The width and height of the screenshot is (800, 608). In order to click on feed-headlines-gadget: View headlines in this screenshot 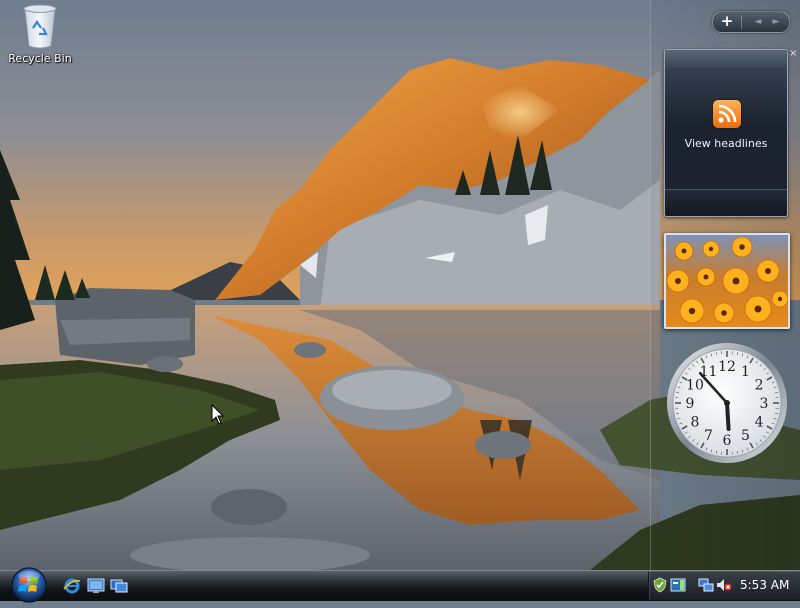, I will do `click(726, 133)`.